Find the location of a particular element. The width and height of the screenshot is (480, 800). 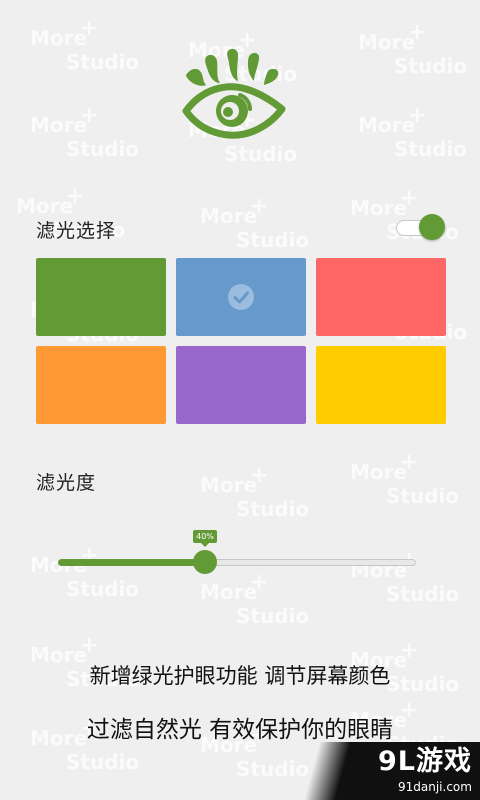

slider-fill is located at coordinates (129, 562).